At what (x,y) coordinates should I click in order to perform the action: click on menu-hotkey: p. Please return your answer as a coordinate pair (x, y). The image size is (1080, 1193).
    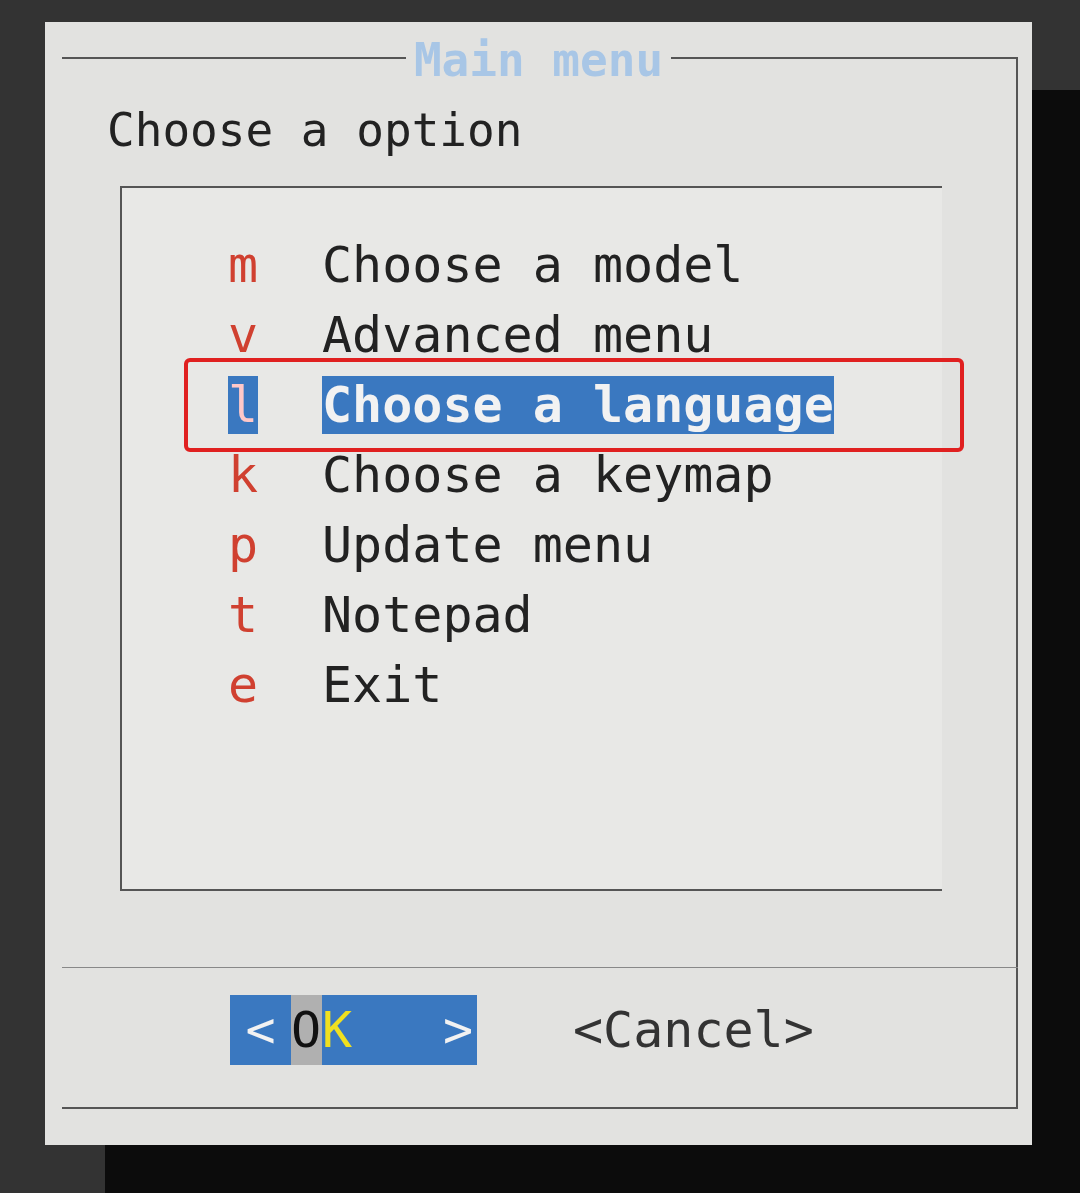
    Looking at the image, I should click on (244, 545).